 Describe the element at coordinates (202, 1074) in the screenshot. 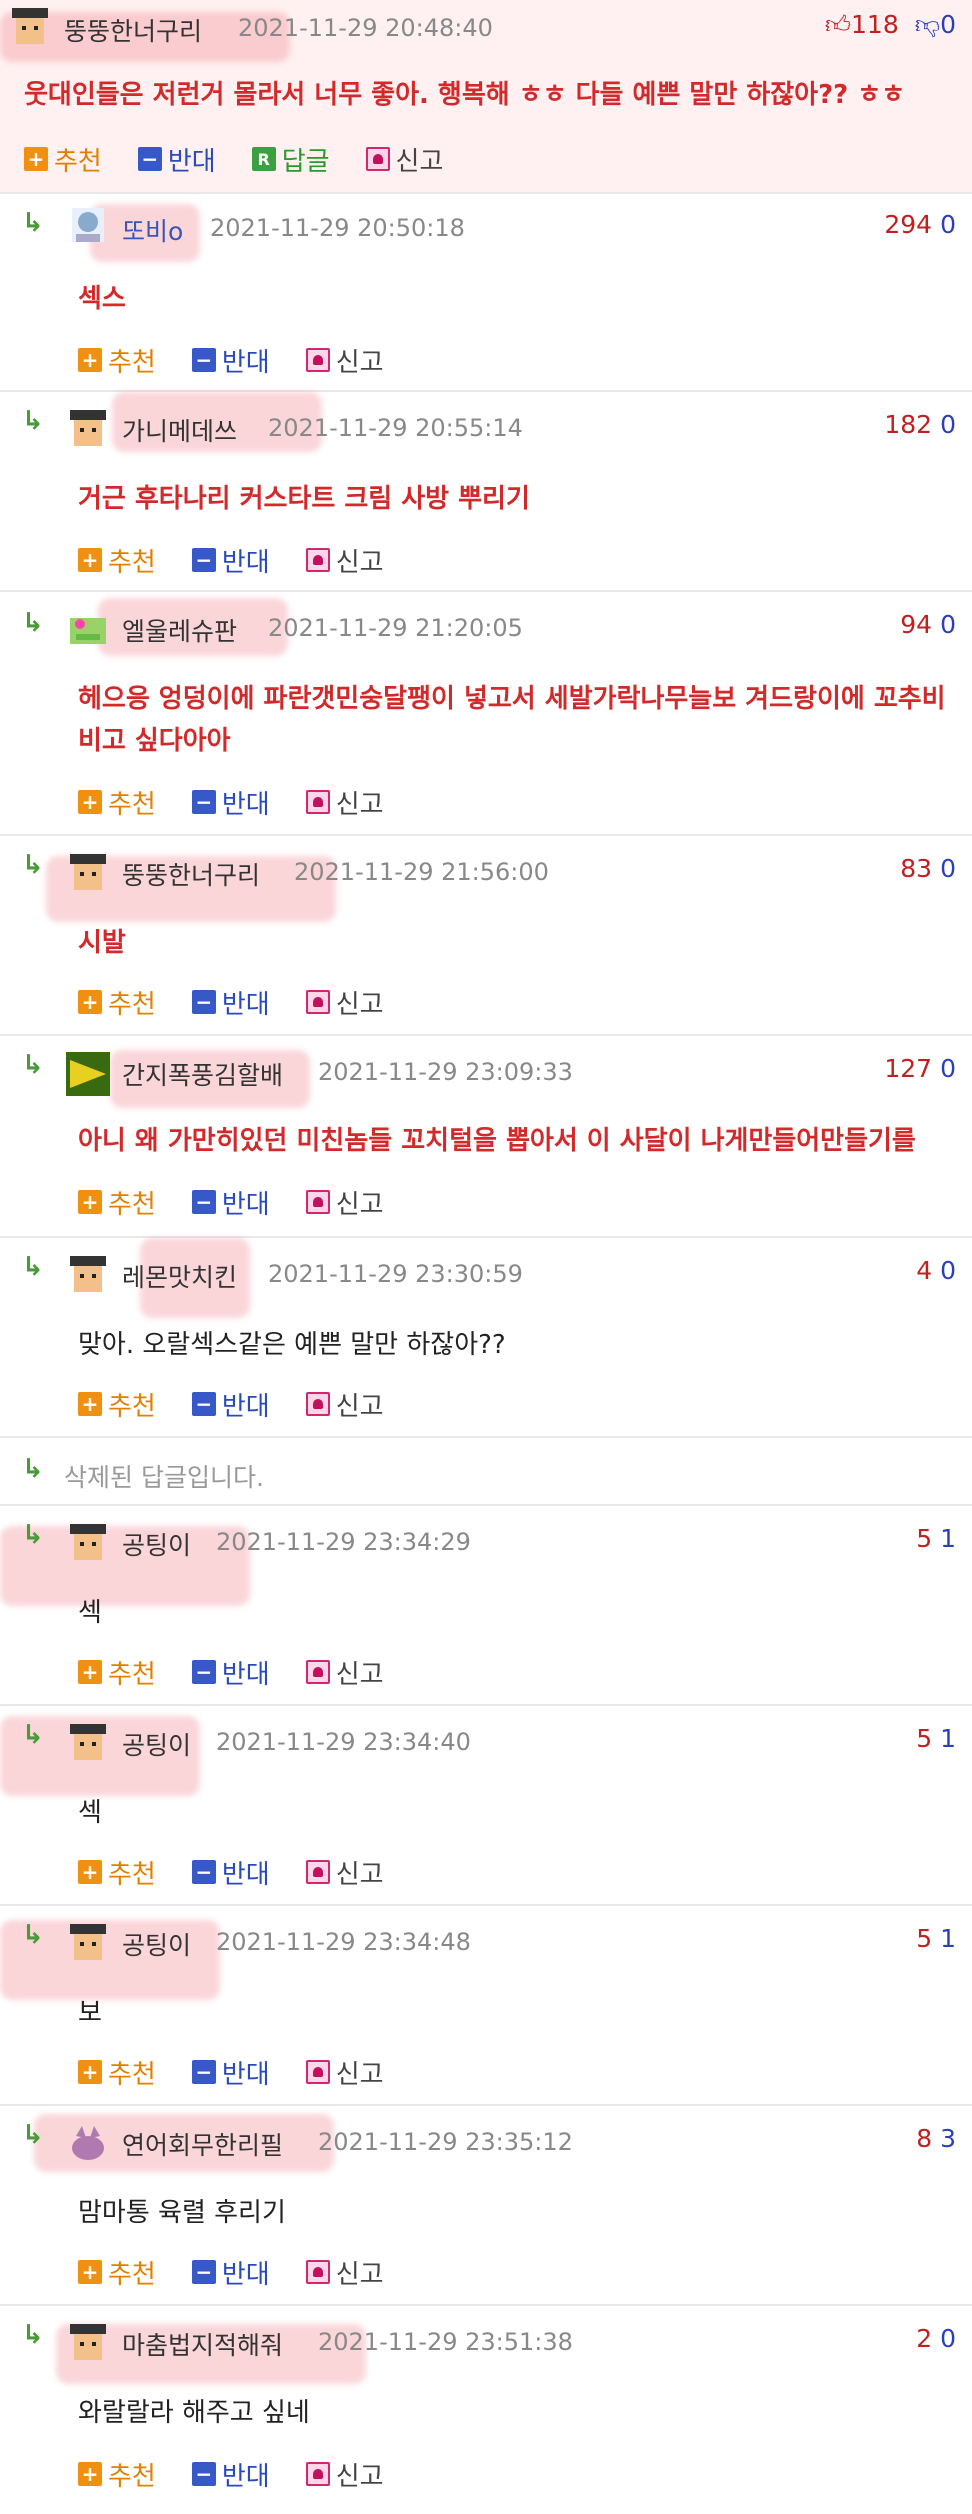

I see `comment-nickname: 간지폭풍김할배` at that location.